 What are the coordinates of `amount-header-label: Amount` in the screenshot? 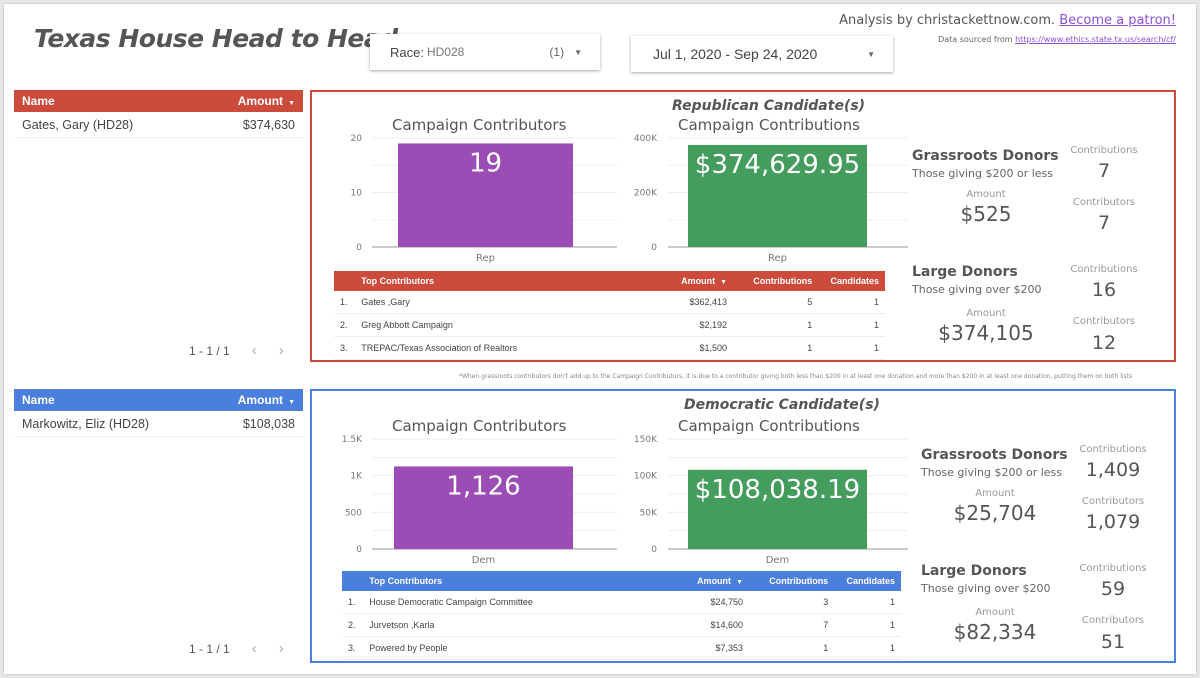 It's located at (260, 101).